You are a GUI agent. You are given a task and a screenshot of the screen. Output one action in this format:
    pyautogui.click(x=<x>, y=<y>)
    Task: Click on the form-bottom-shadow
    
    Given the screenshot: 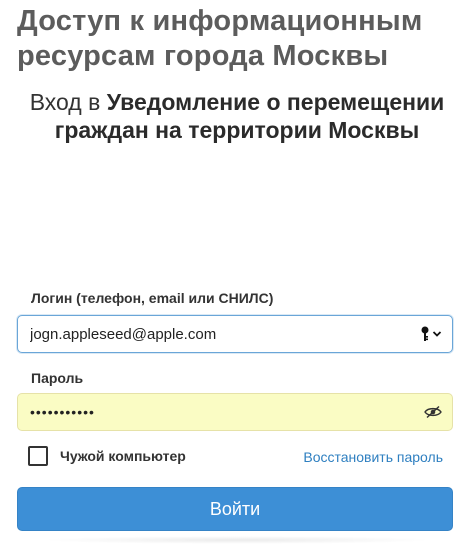 What is the action you would take?
    pyautogui.click(x=237, y=540)
    